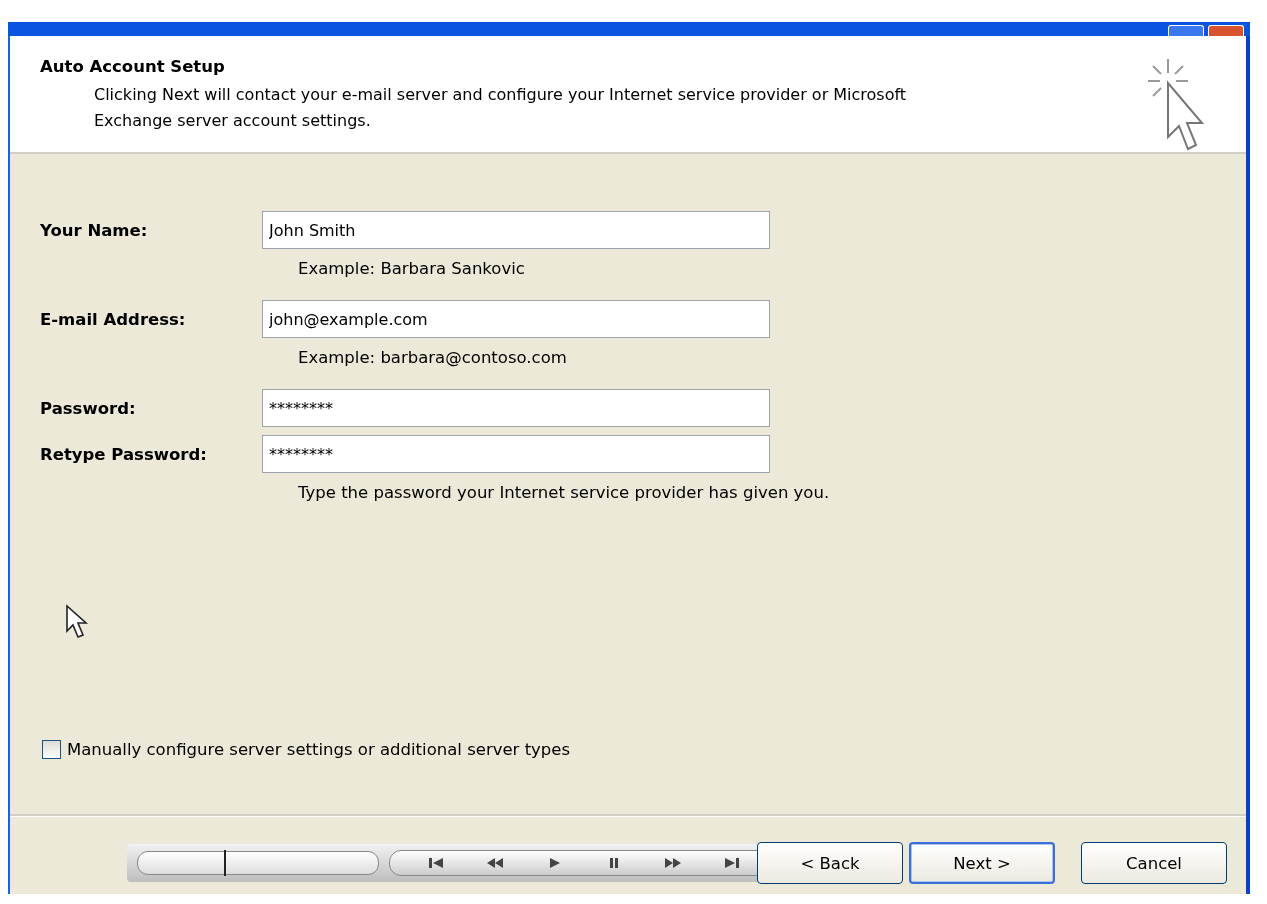  What do you see at coordinates (732, 863) in the screenshot?
I see `skip-forward-icon` at bounding box center [732, 863].